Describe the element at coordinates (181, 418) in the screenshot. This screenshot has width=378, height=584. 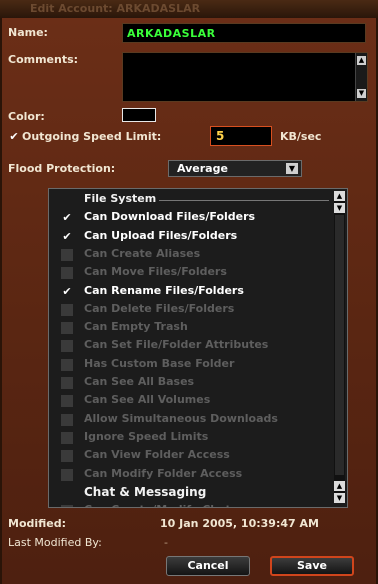
I see `permission-label: Allow Simultaneous Downloads` at that location.